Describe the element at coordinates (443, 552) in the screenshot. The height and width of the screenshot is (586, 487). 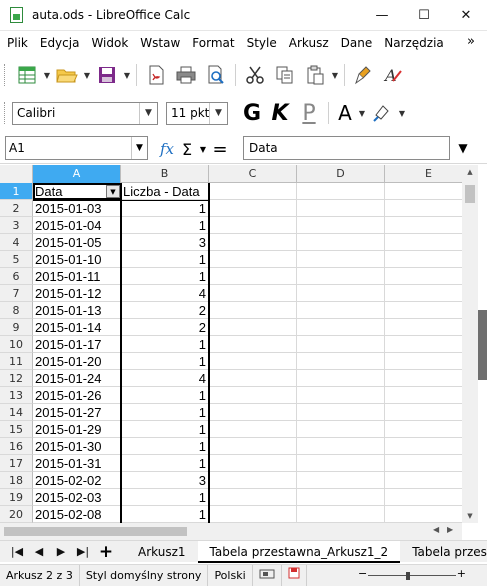
I see `sheet-tab-pivot-2: Tabela przes` at that location.